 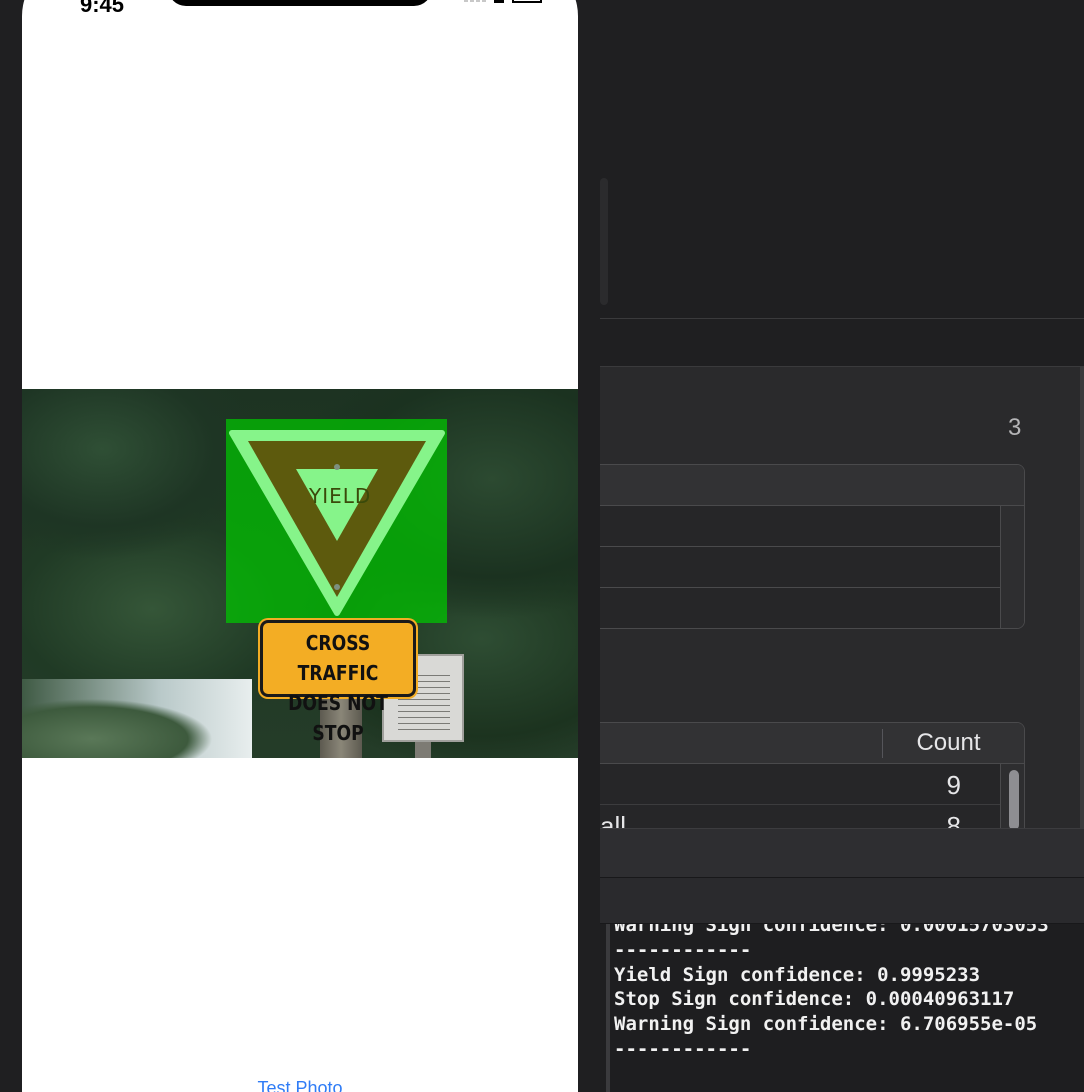 I want to click on table-header: Count, so click(x=812, y=743).